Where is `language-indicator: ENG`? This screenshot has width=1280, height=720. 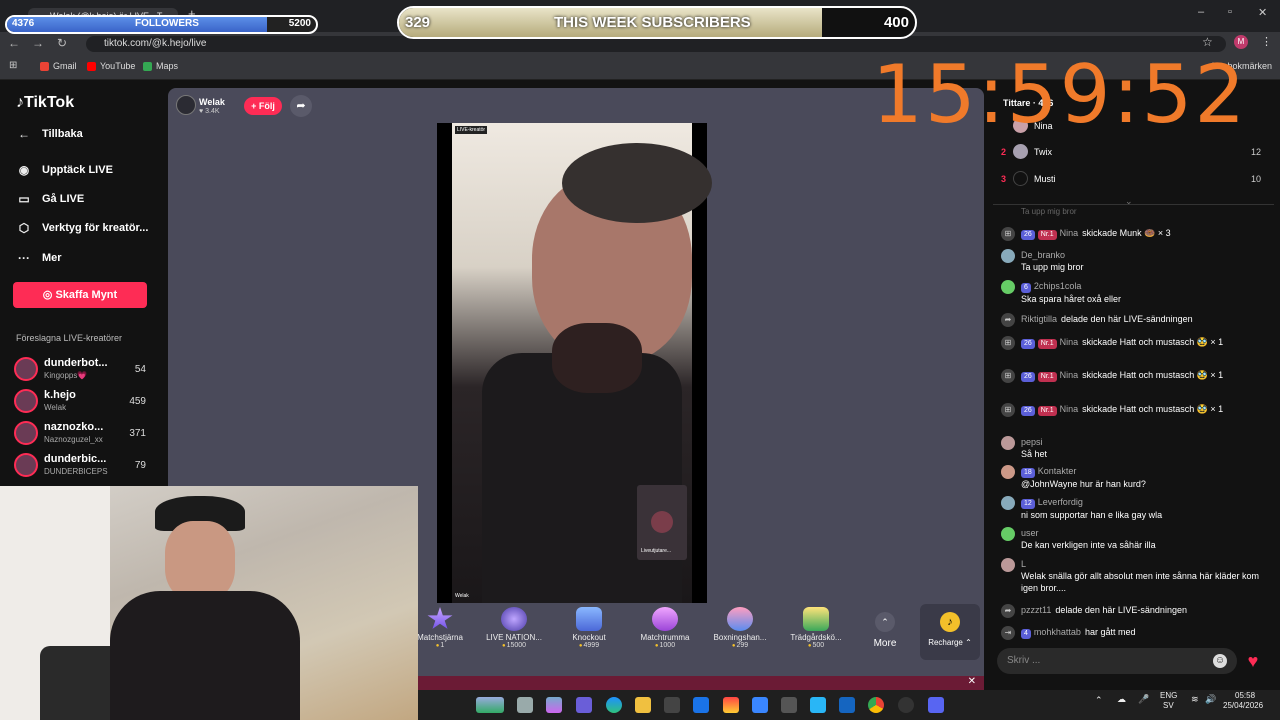 language-indicator: ENG is located at coordinates (1168, 695).